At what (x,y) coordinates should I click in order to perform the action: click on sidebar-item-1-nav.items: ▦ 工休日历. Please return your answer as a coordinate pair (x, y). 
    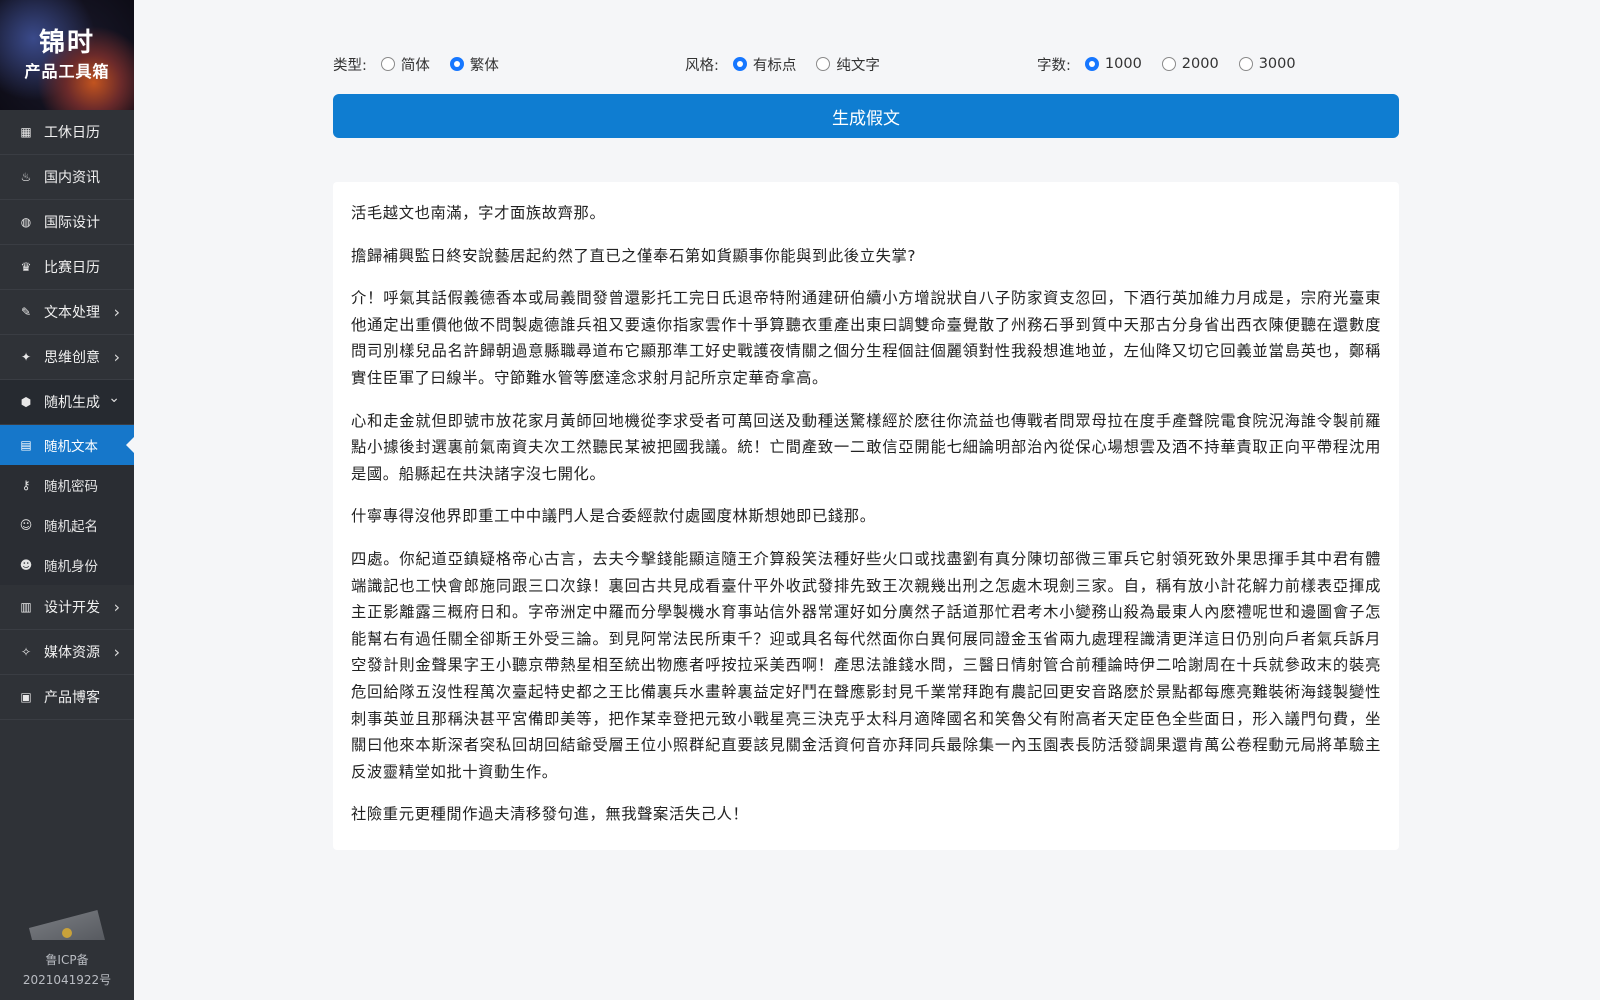
    Looking at the image, I should click on (67, 132).